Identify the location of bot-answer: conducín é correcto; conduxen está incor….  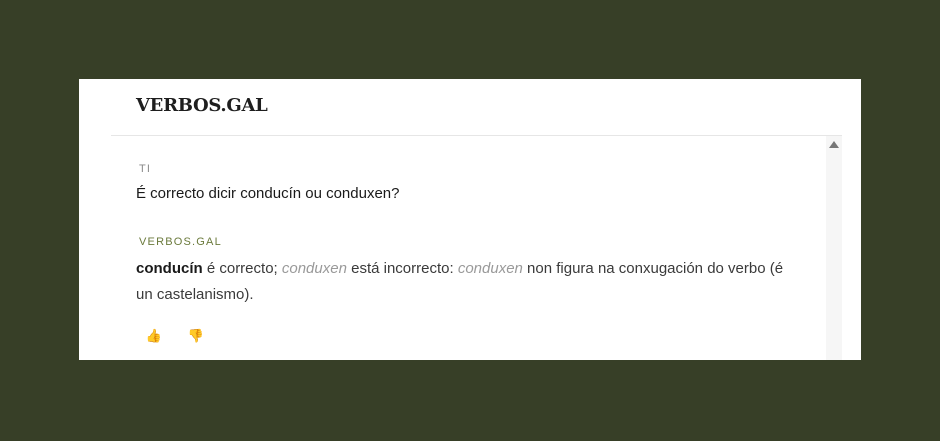
(466, 282).